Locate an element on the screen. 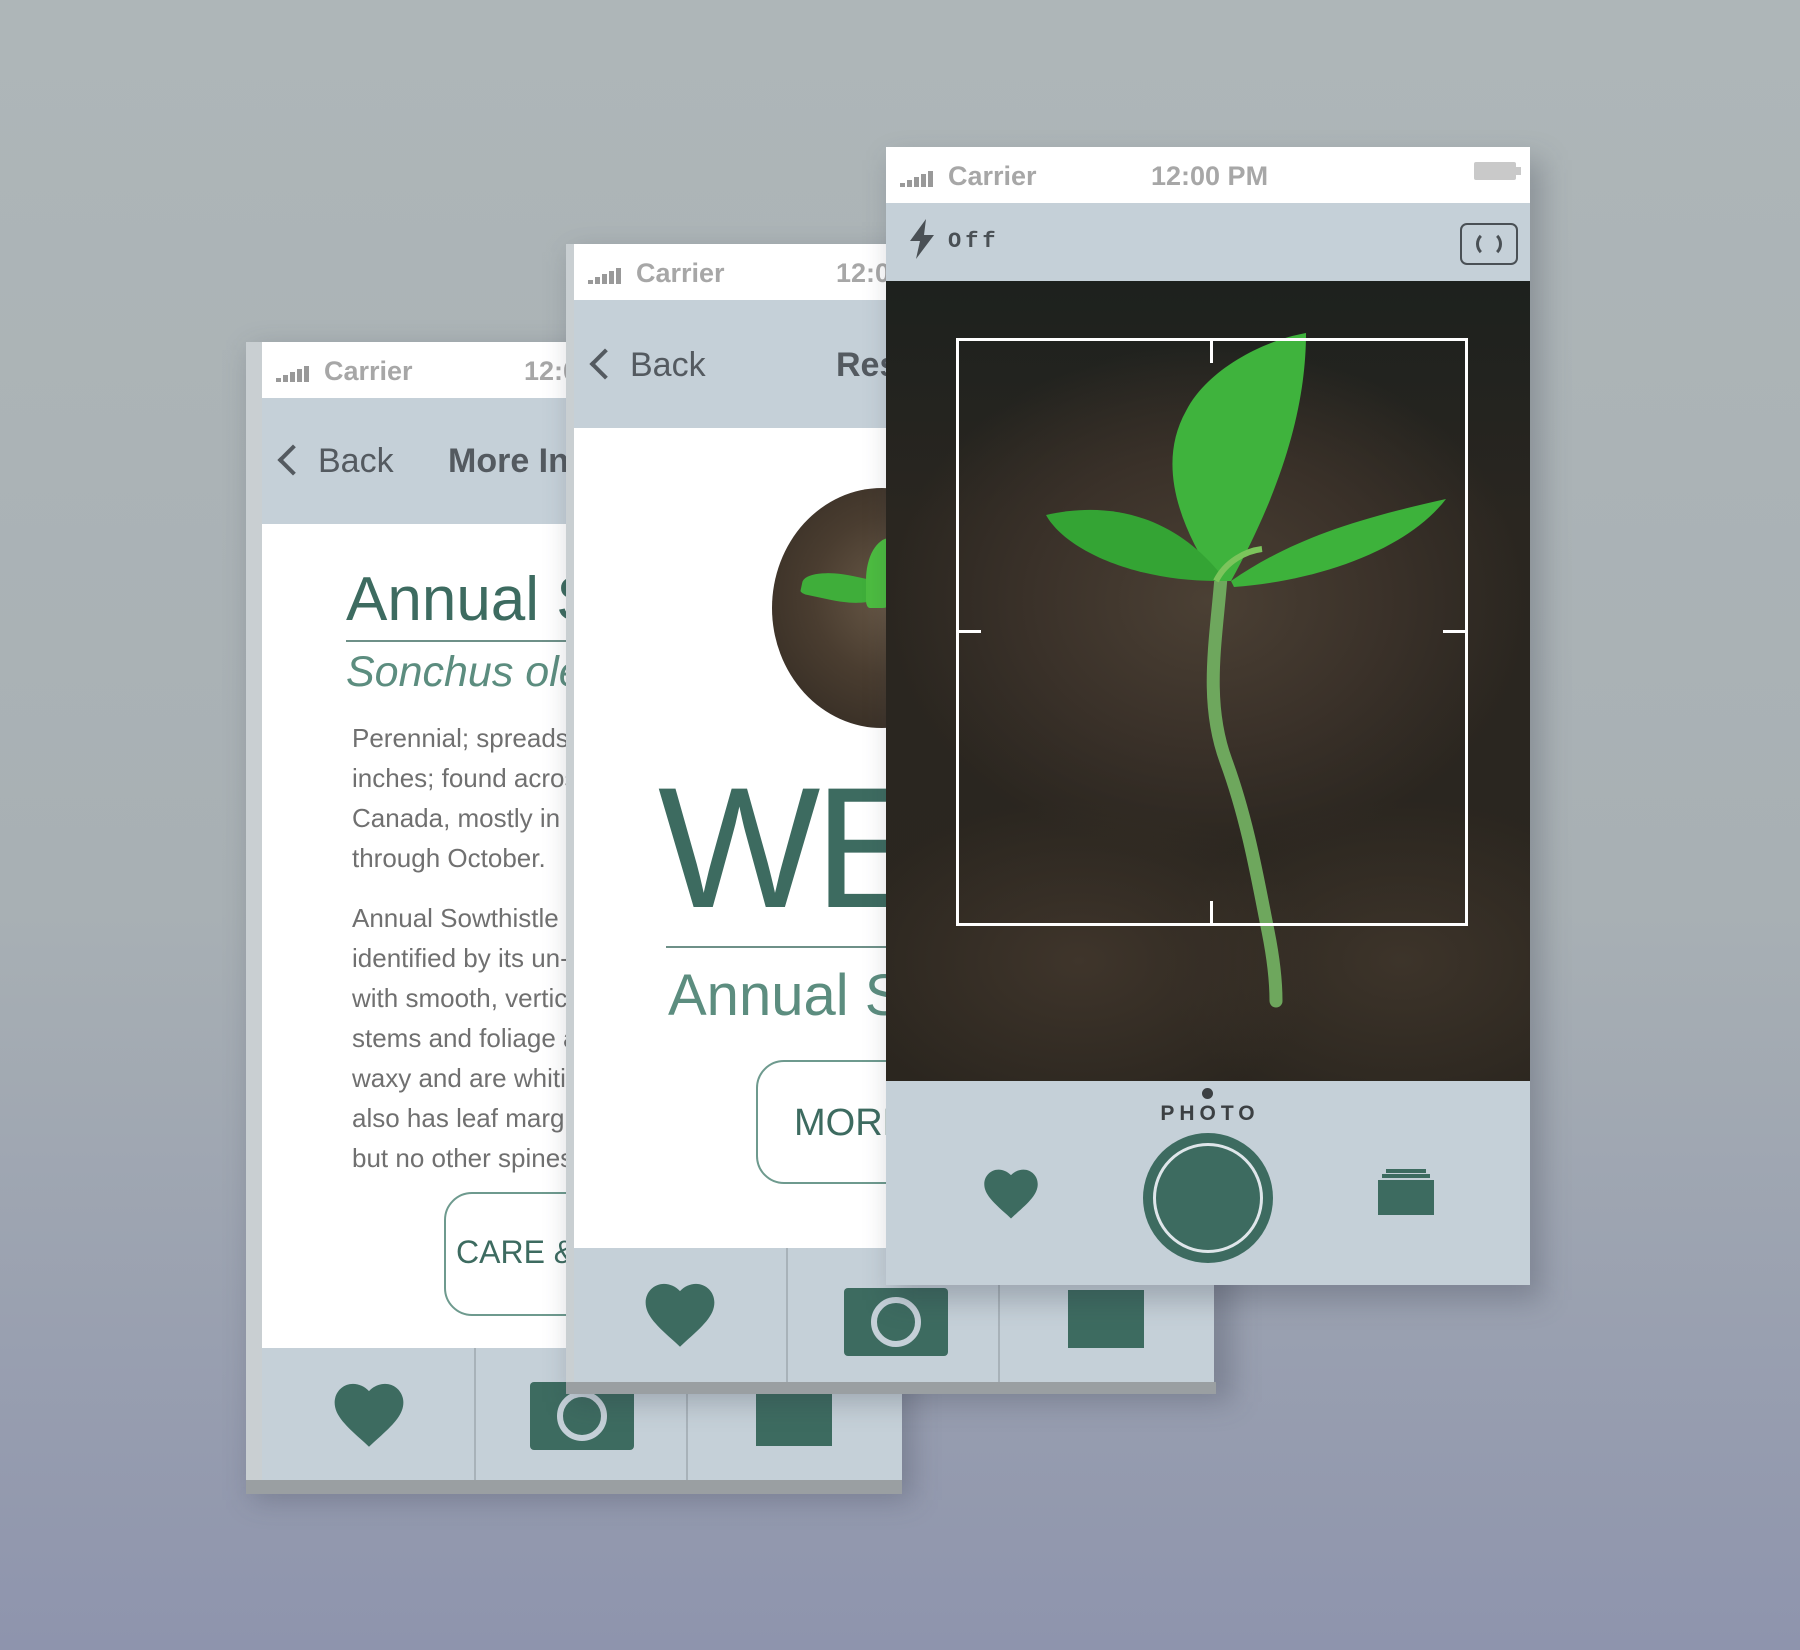 This screenshot has height=1650, width=1800. gallery-stack-icon is located at coordinates (1406, 1192).